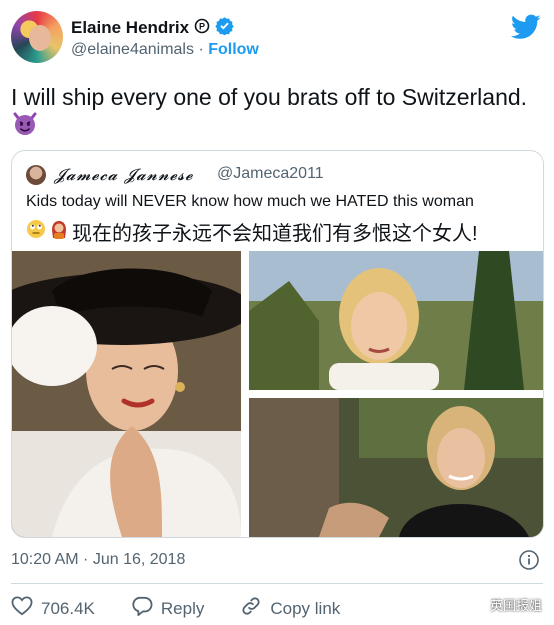  Describe the element at coordinates (525, 29) in the screenshot. I see `twitter-bird-icon` at that location.